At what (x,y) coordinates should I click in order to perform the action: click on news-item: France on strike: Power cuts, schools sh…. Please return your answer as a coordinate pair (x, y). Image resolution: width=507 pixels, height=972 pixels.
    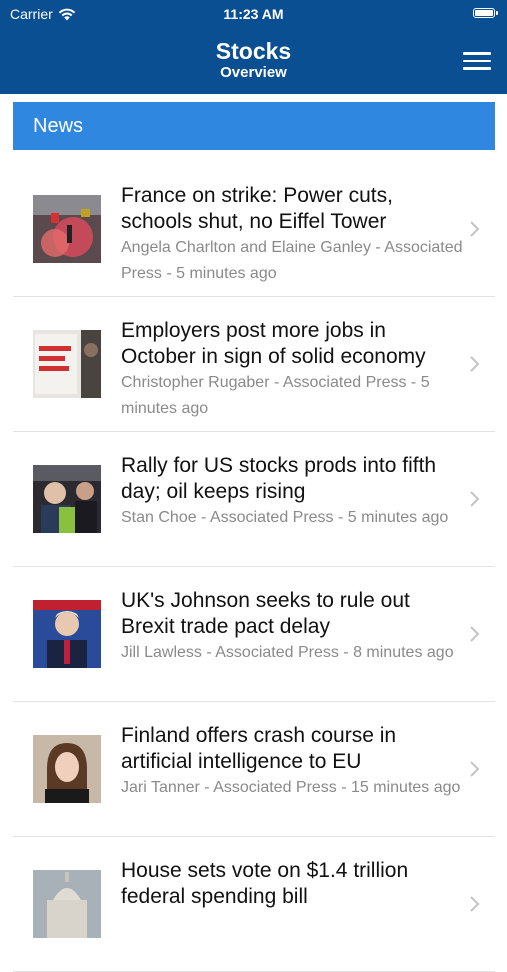
    Looking at the image, I should click on (254, 229).